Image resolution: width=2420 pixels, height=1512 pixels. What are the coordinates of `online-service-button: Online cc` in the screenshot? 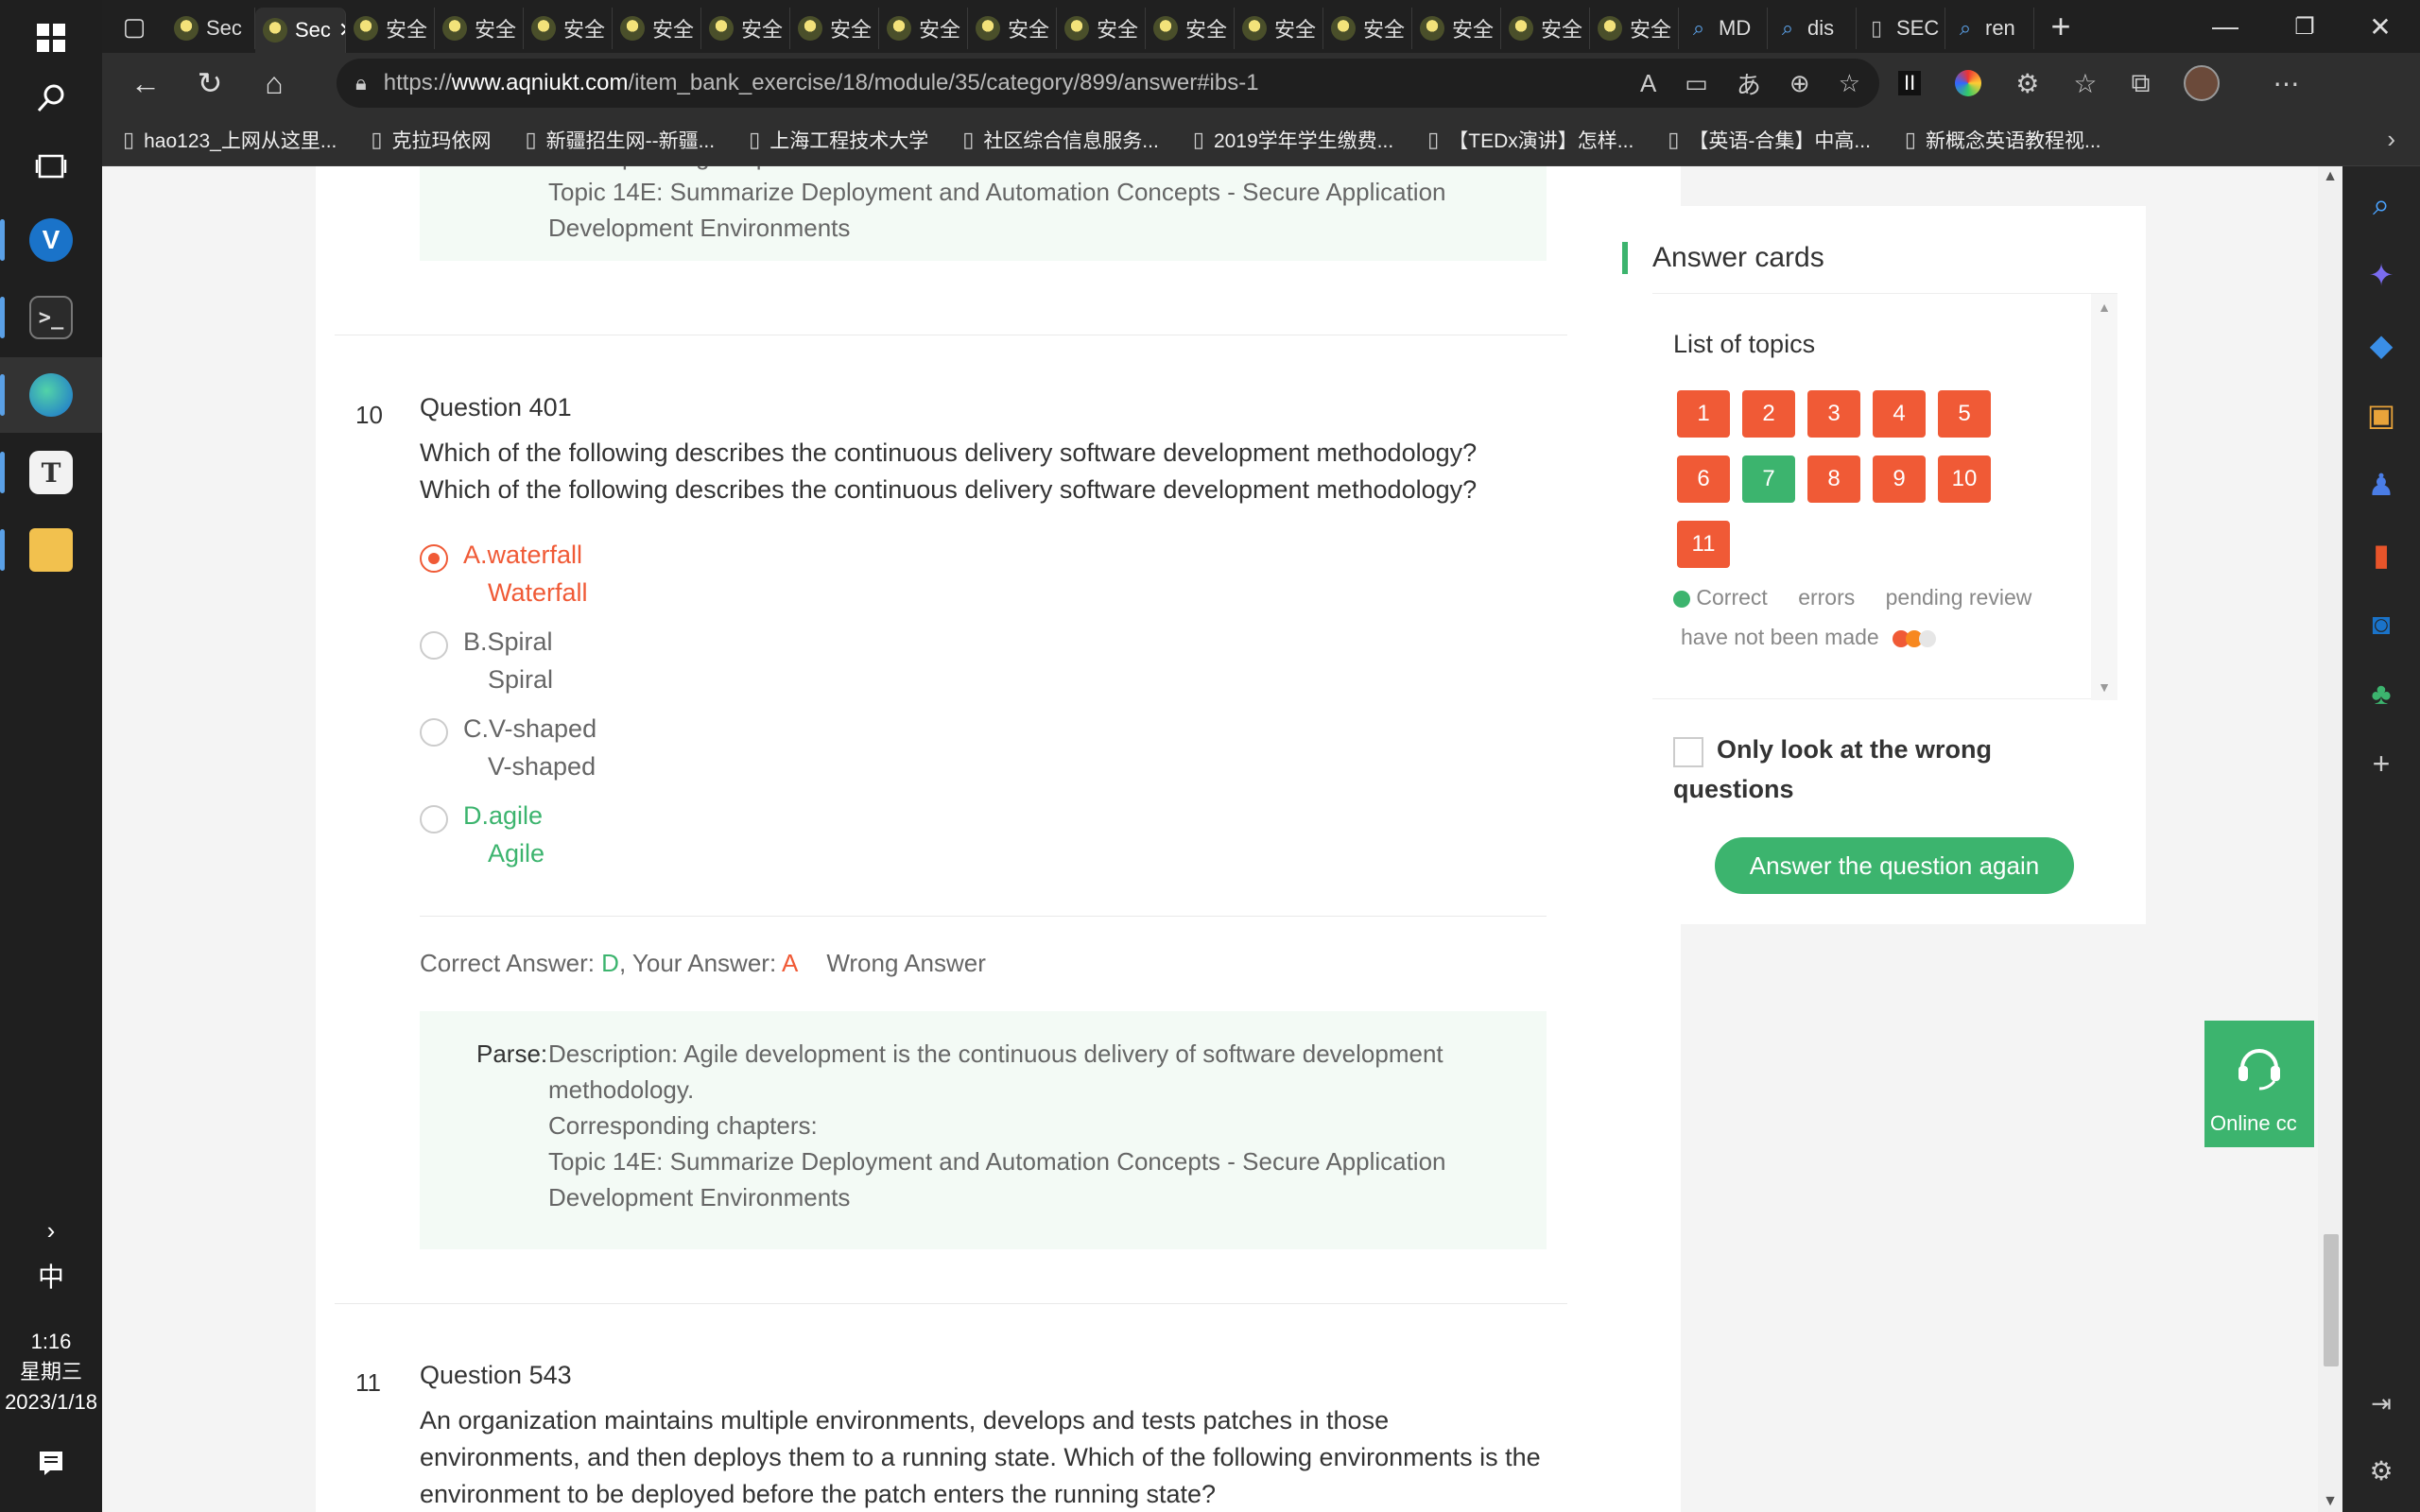 It's located at (2259, 1084).